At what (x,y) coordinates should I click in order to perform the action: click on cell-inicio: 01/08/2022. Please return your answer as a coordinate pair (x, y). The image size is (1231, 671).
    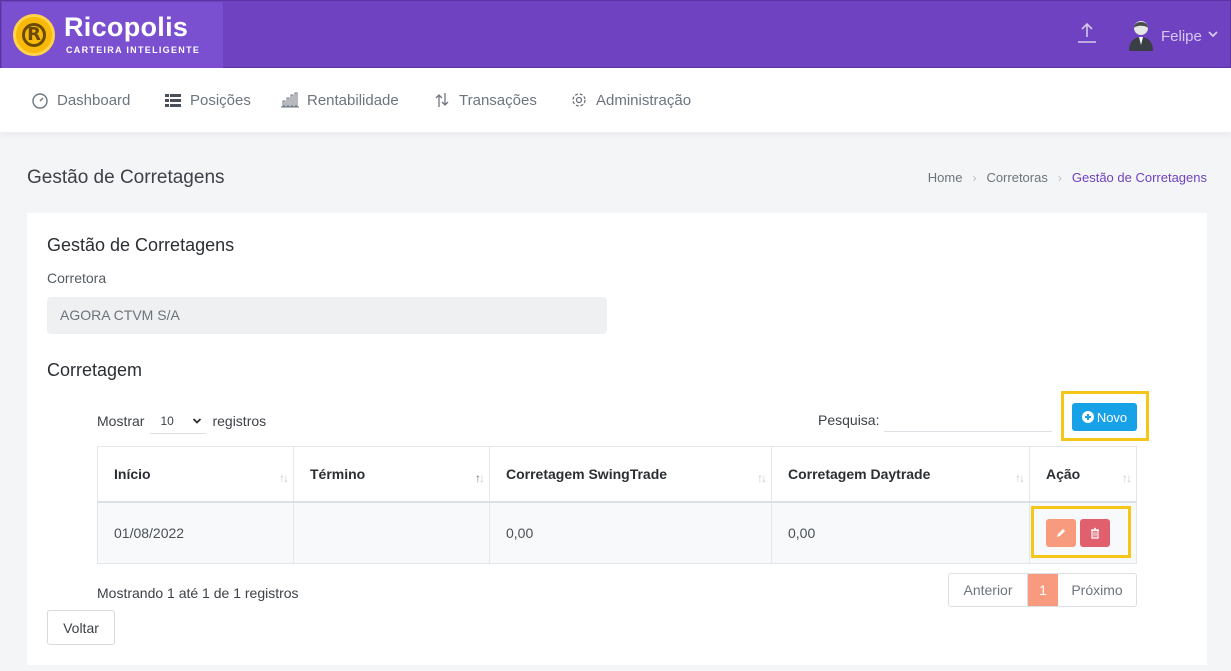
    Looking at the image, I should click on (195, 532).